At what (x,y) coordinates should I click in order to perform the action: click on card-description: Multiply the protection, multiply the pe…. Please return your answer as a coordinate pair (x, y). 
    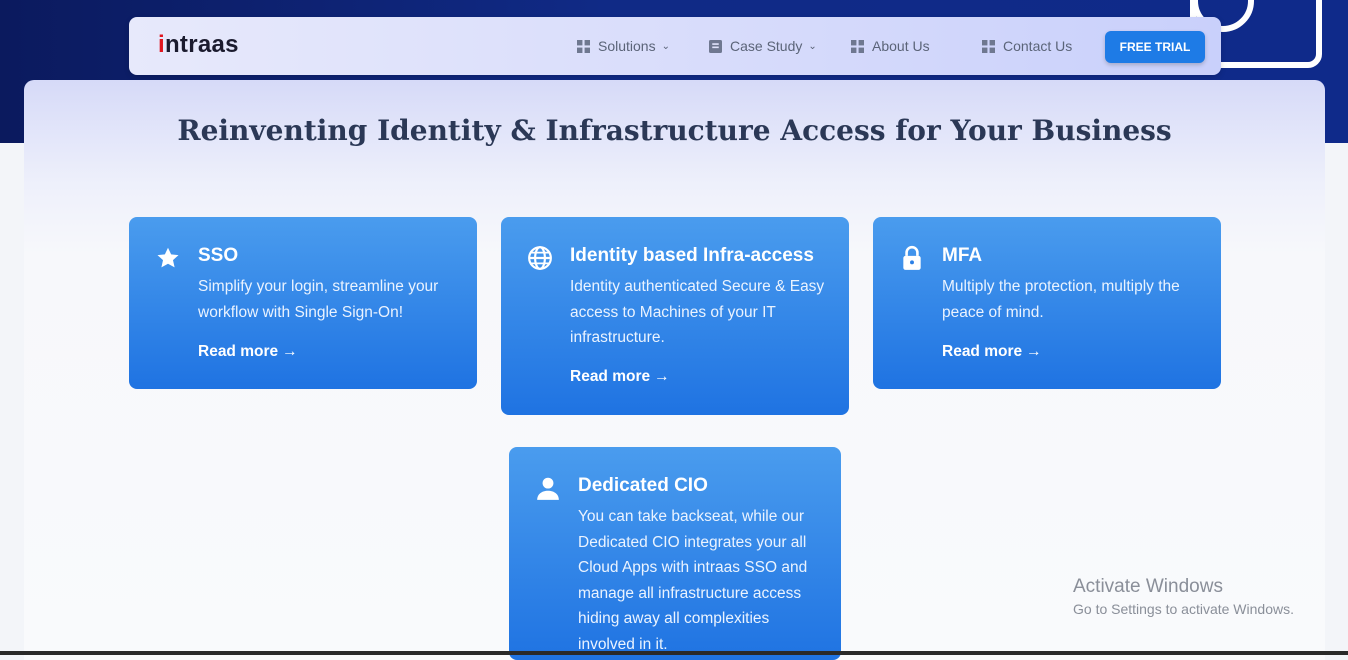
    Looking at the image, I should click on (1061, 299).